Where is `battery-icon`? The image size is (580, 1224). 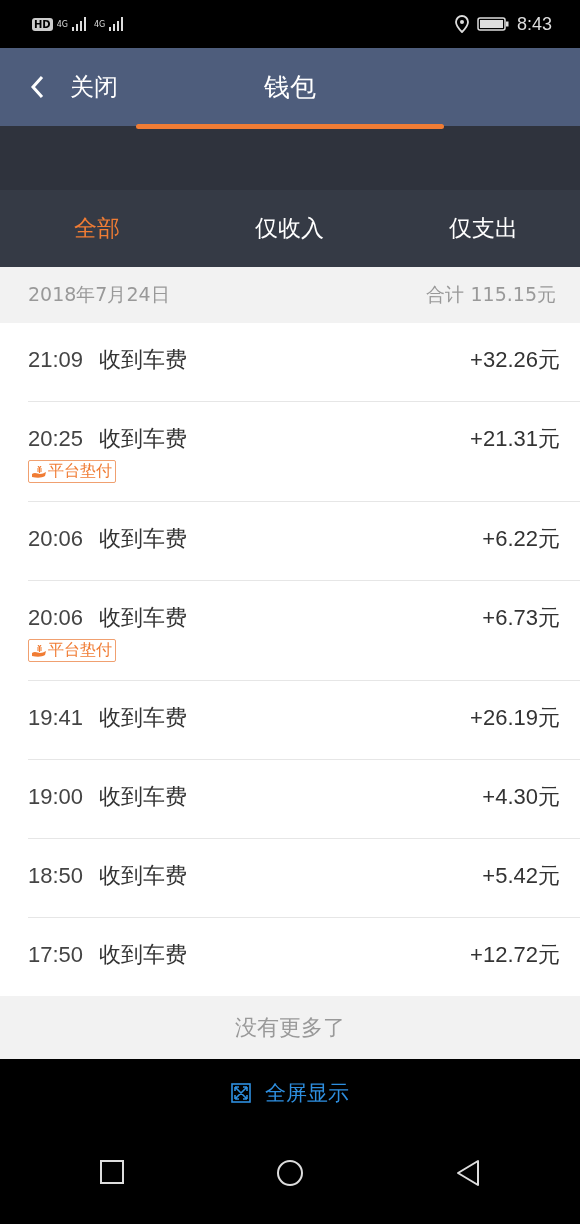
battery-icon is located at coordinates (492, 24).